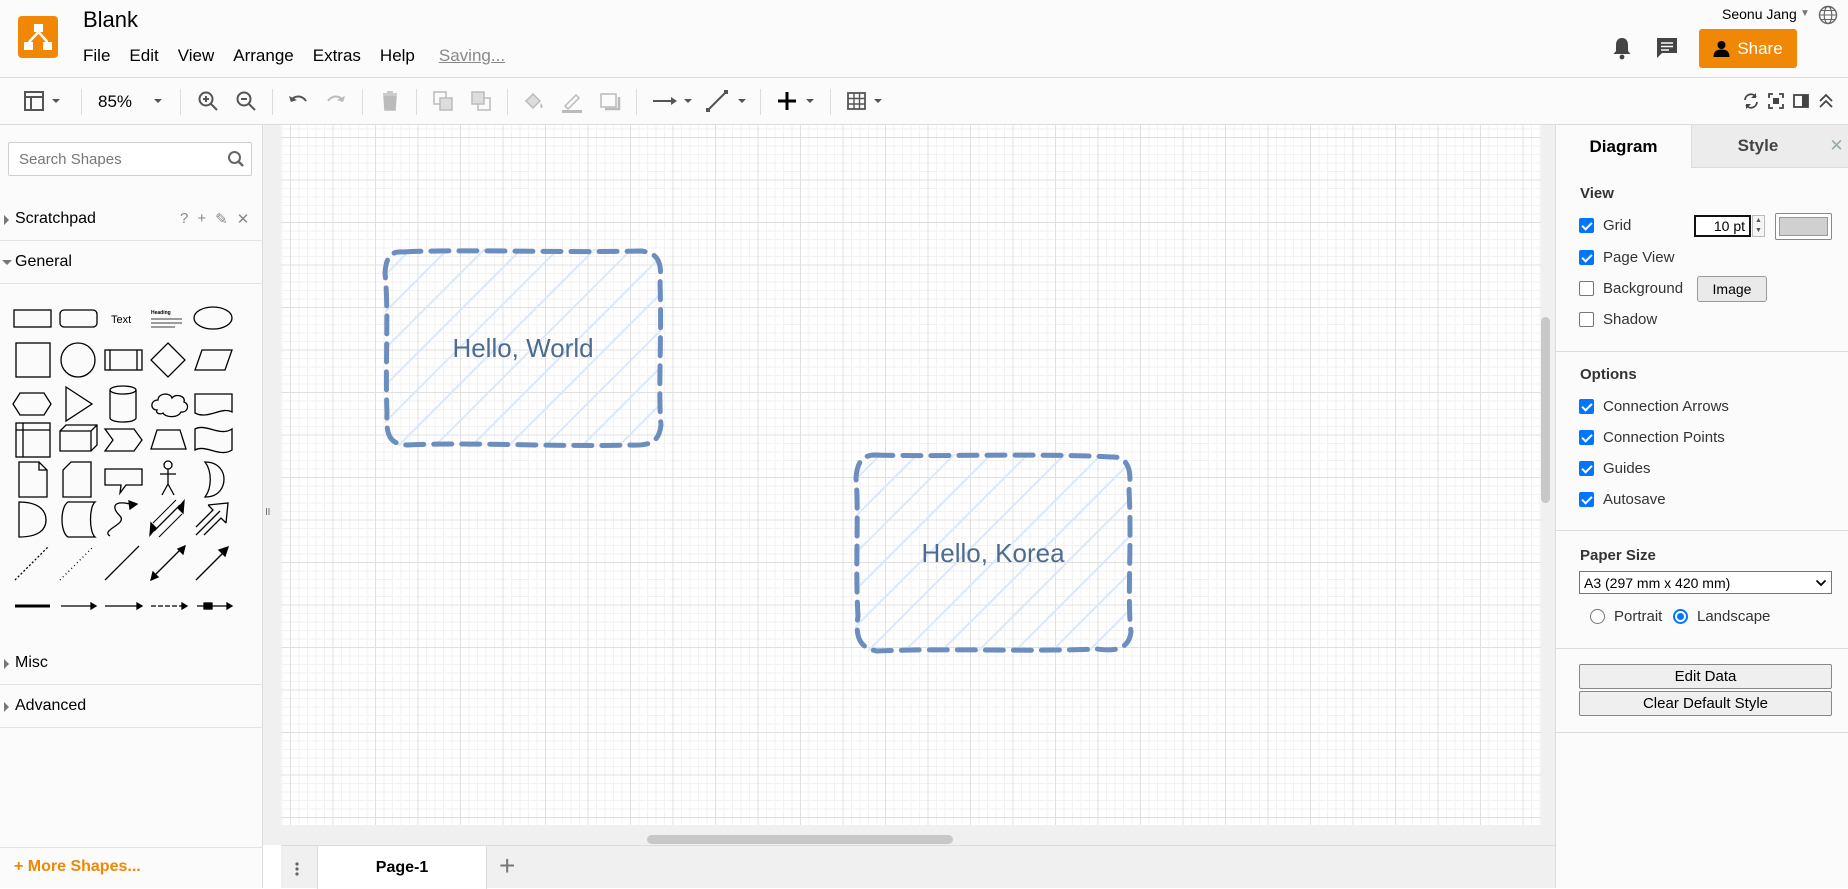 The image size is (1848, 889). What do you see at coordinates (215, 606) in the screenshot?
I see `connector-block-shape` at bounding box center [215, 606].